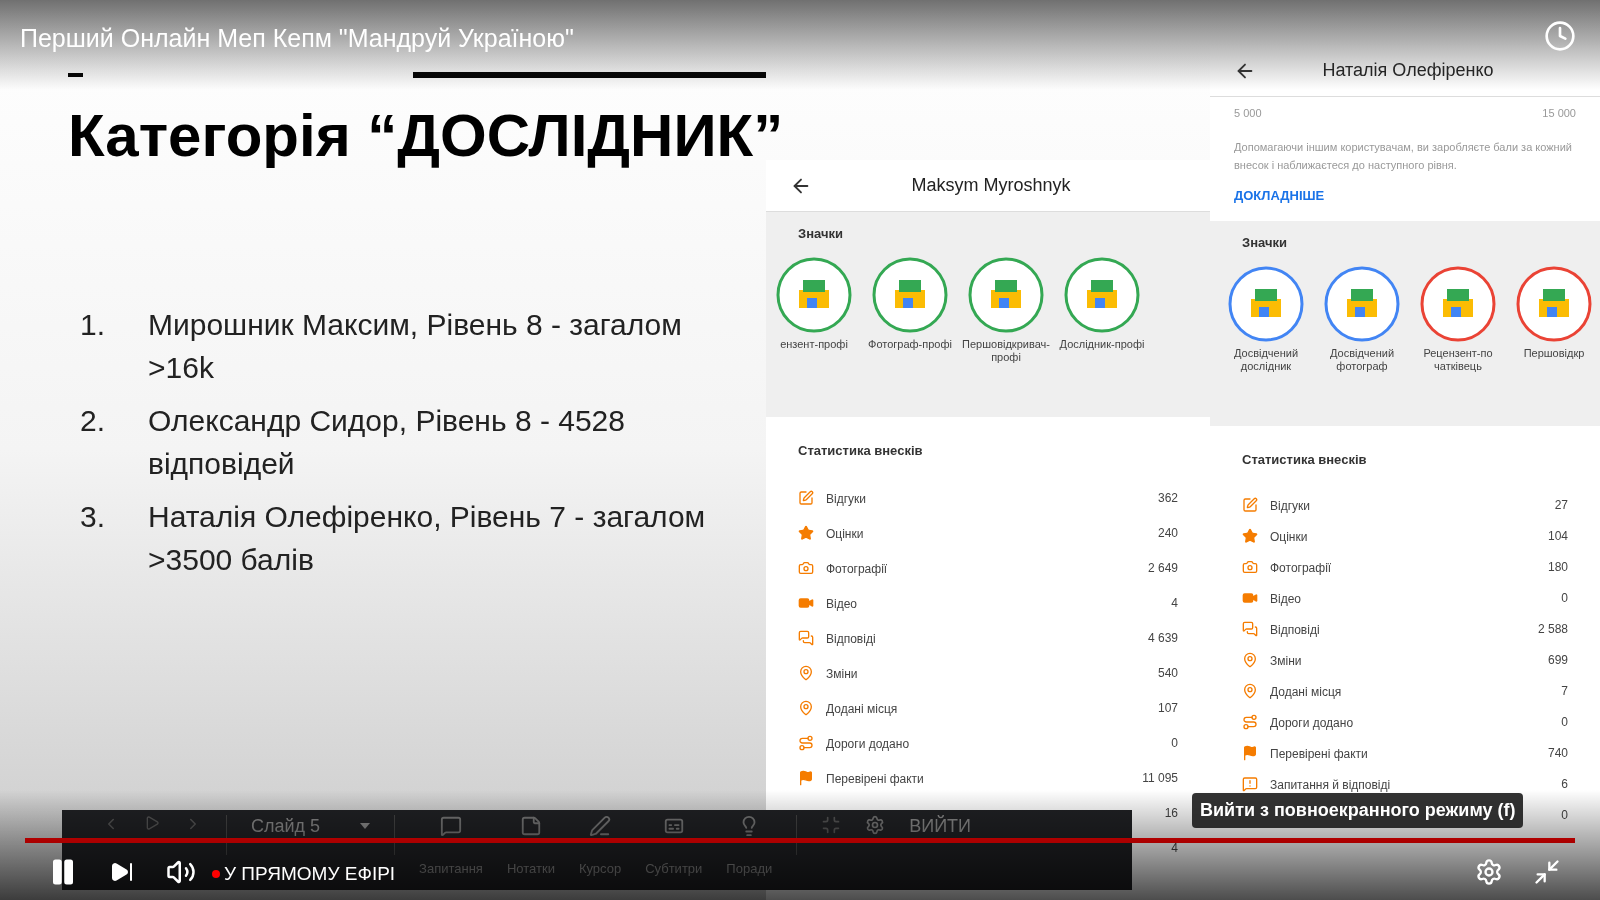 This screenshot has height=900, width=1600. Describe the element at coordinates (93, 517) in the screenshot. I see `list-number: 3.` at that location.